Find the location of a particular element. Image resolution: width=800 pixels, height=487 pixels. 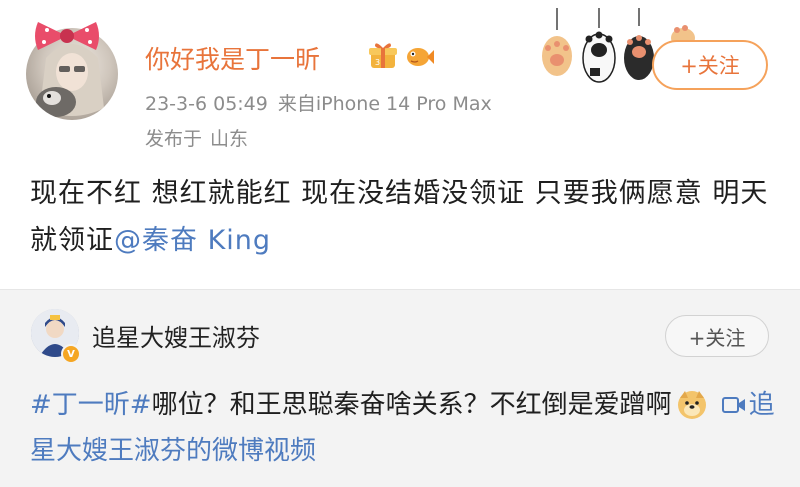

repost-text: 哪位？和王思聪秦奋啥关系？不红倒是爱蹭啊 is located at coordinates (411, 405).